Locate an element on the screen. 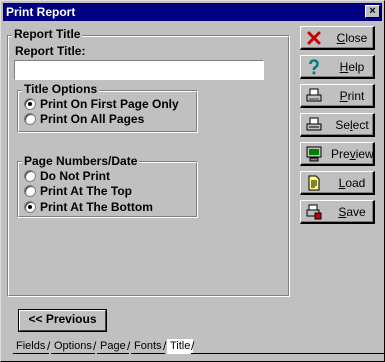 This screenshot has width=385, height=362. help-button-label: Help is located at coordinates (352, 67).